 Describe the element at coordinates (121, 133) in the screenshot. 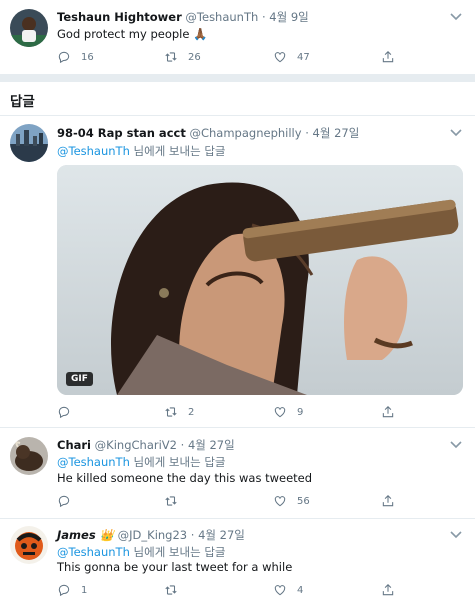

I see `author-name: 98-04 Rap stan acct` at that location.